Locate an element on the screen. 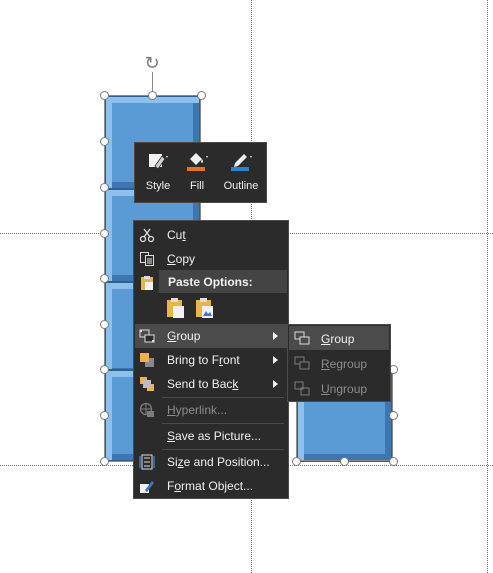  send-to-back-label: Send to Back is located at coordinates (203, 384).